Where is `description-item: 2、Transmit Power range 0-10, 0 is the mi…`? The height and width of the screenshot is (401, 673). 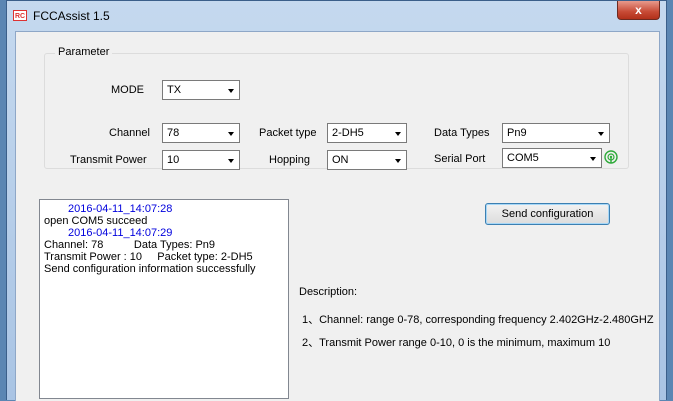
description-item: 2、Transmit Power range 0-10, 0 is the mi… is located at coordinates (456, 343).